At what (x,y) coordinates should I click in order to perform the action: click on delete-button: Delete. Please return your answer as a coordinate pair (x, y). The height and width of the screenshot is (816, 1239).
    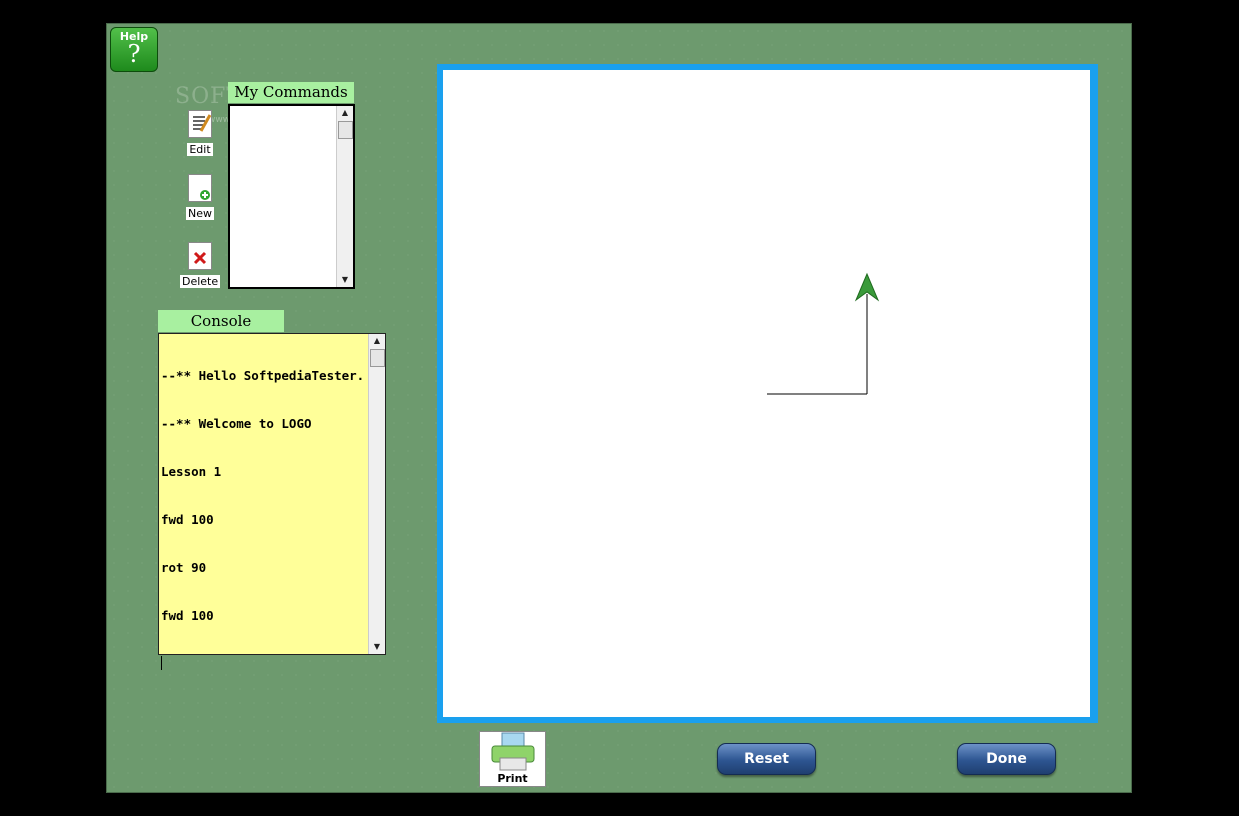
    Looking at the image, I should click on (200, 265).